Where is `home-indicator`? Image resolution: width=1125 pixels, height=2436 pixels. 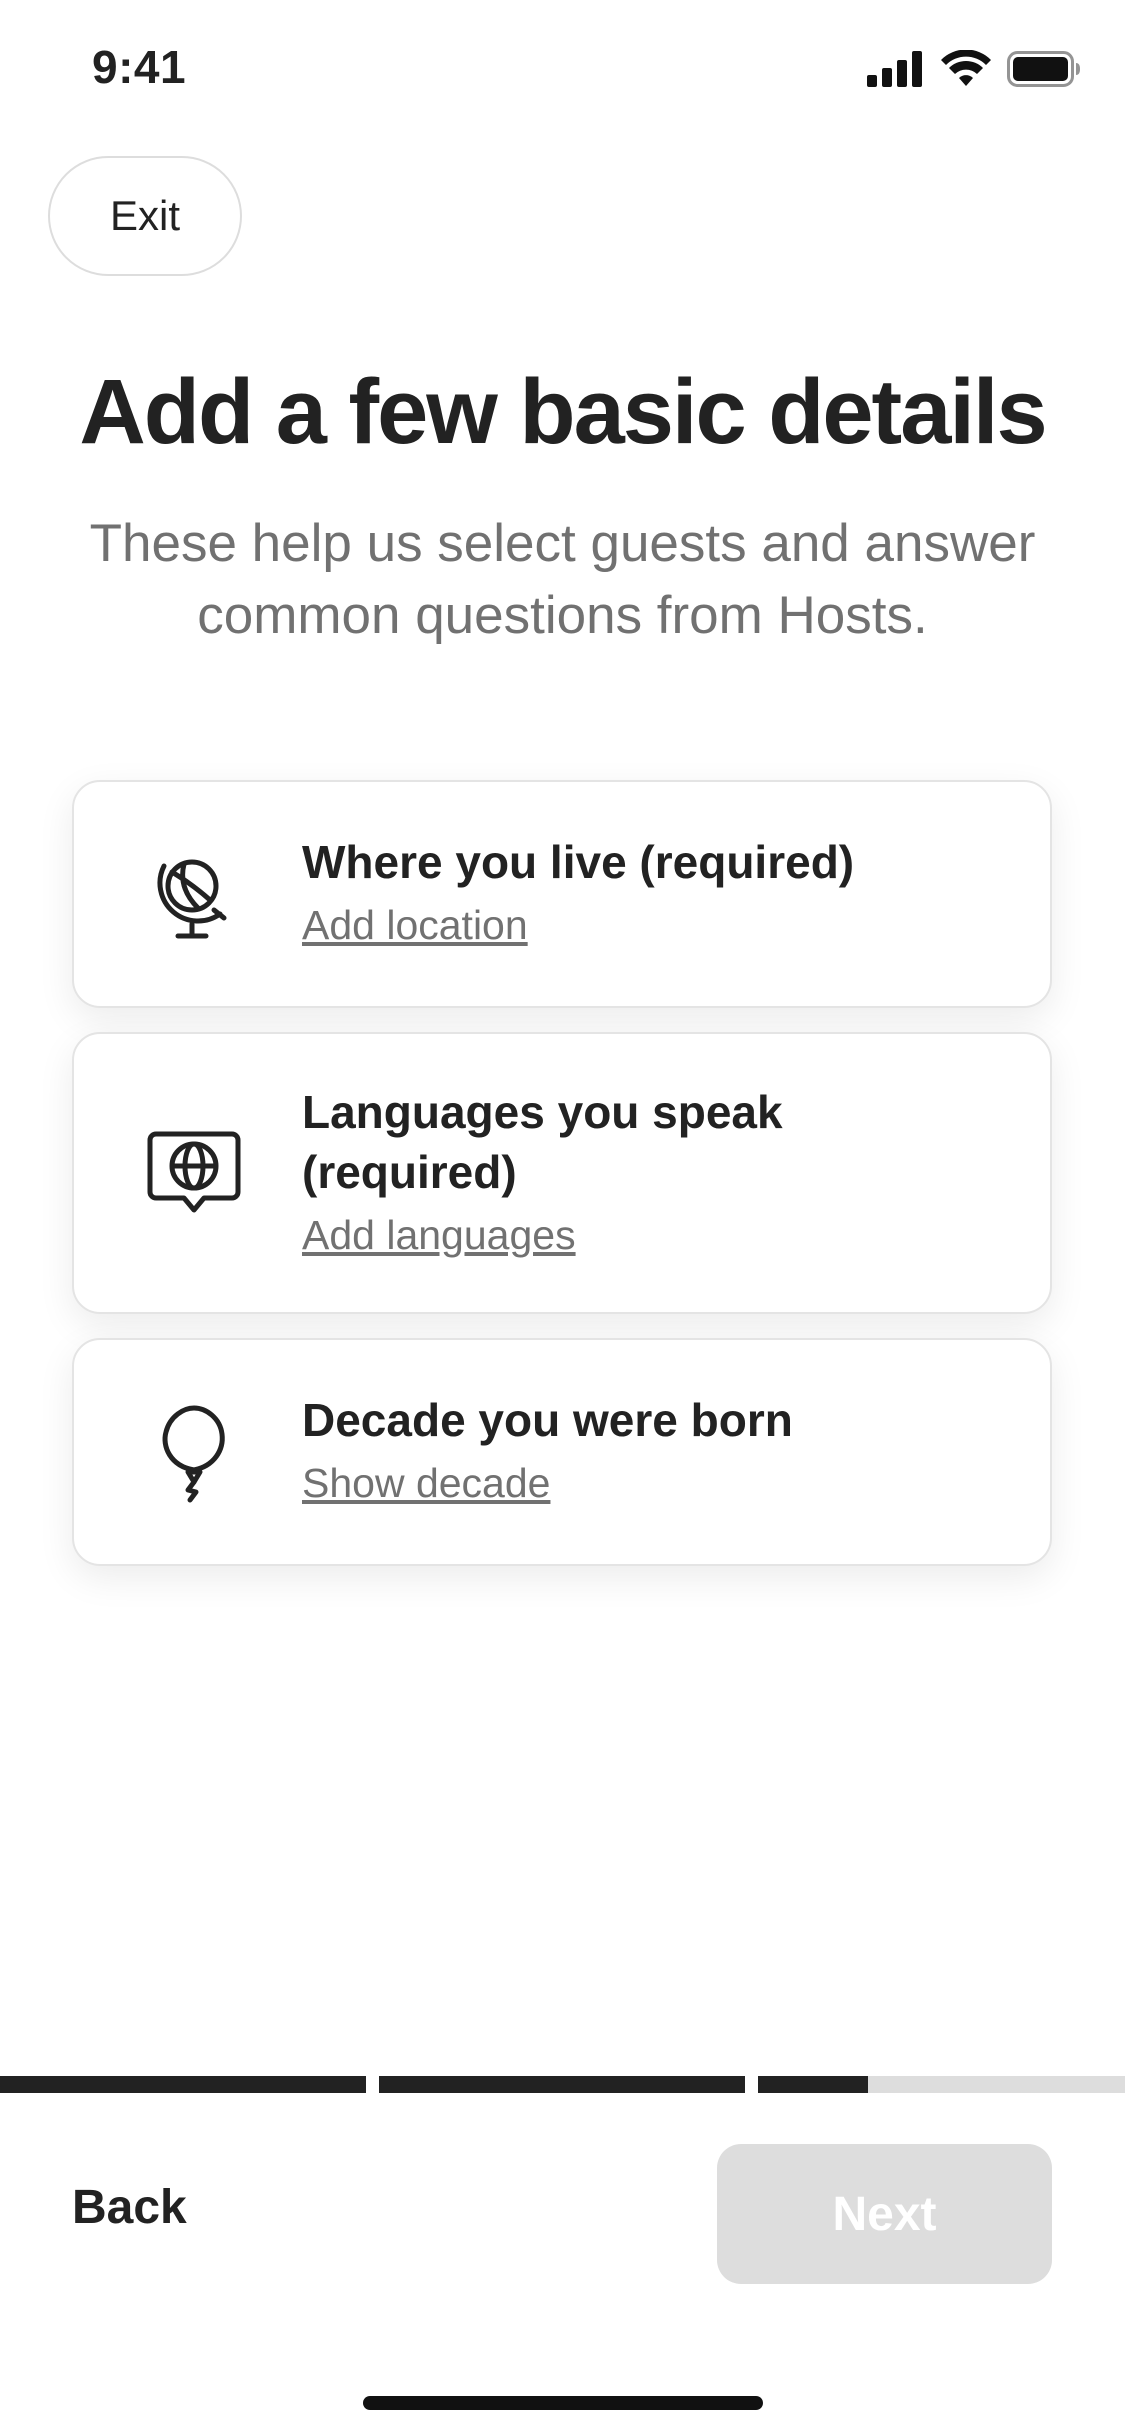 home-indicator is located at coordinates (563, 2403).